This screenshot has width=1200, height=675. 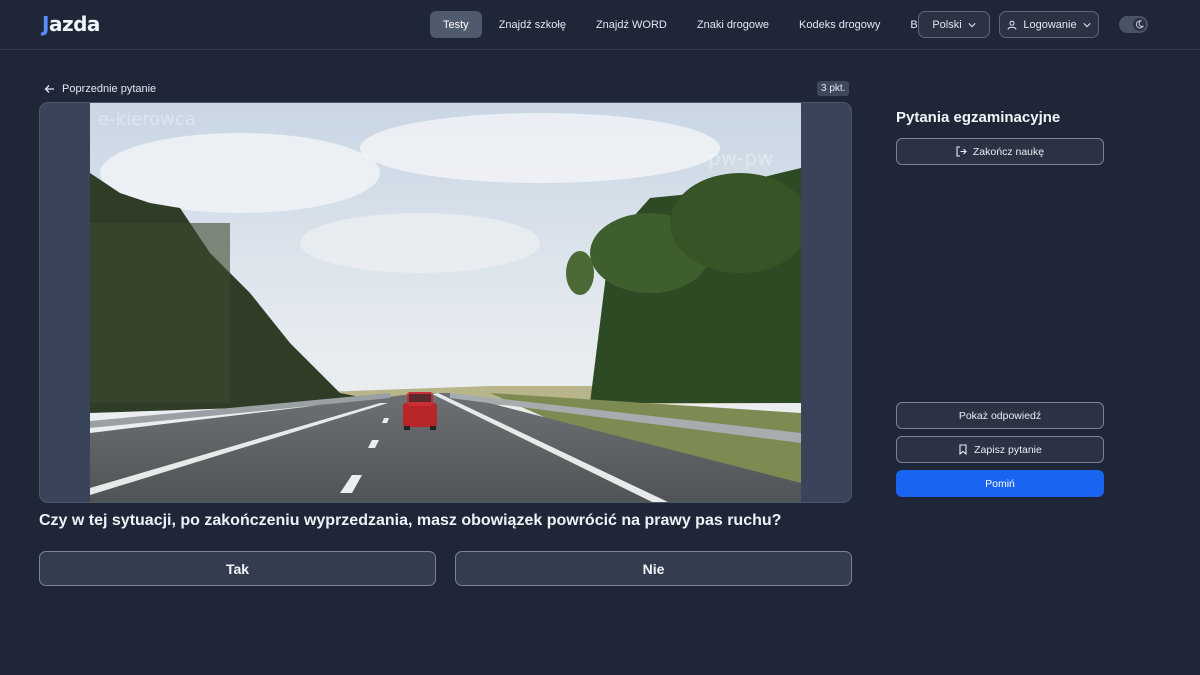 What do you see at coordinates (1008, 449) in the screenshot?
I see `save-question-label: Zapisz pytanie` at bounding box center [1008, 449].